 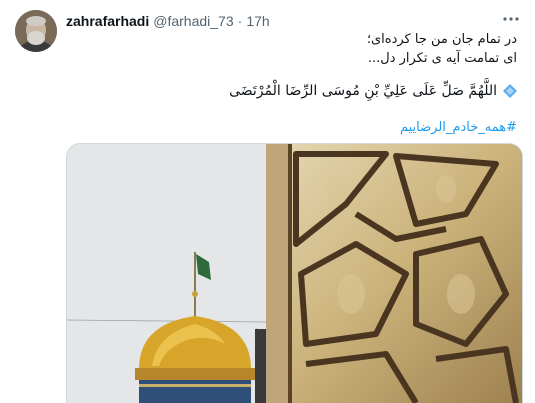 I want to click on avatar, so click(x=36, y=31).